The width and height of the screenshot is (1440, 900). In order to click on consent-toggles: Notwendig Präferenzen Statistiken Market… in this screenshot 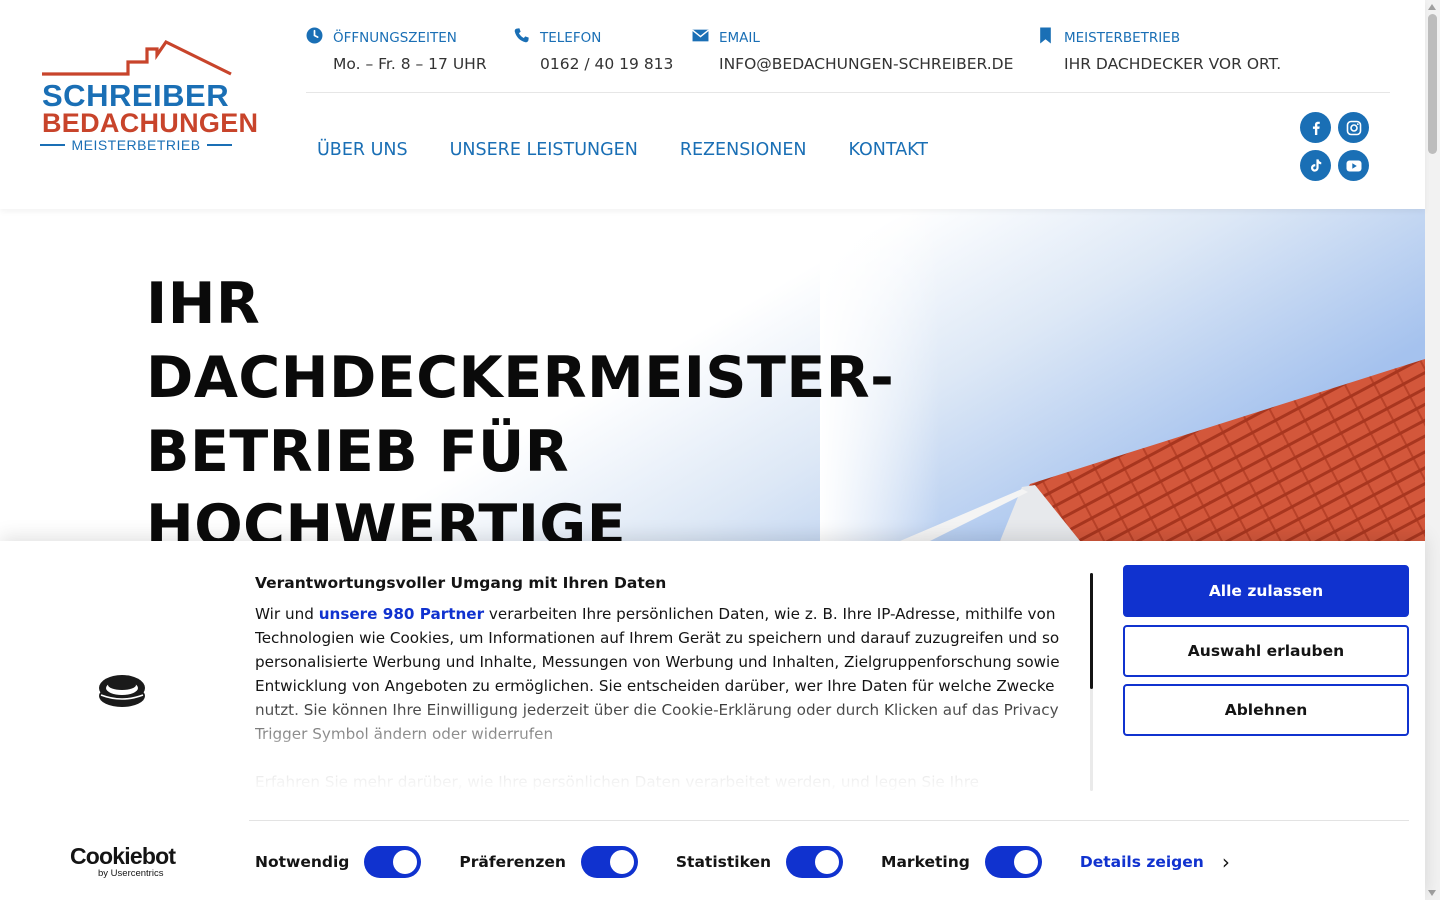, I will do `click(742, 862)`.